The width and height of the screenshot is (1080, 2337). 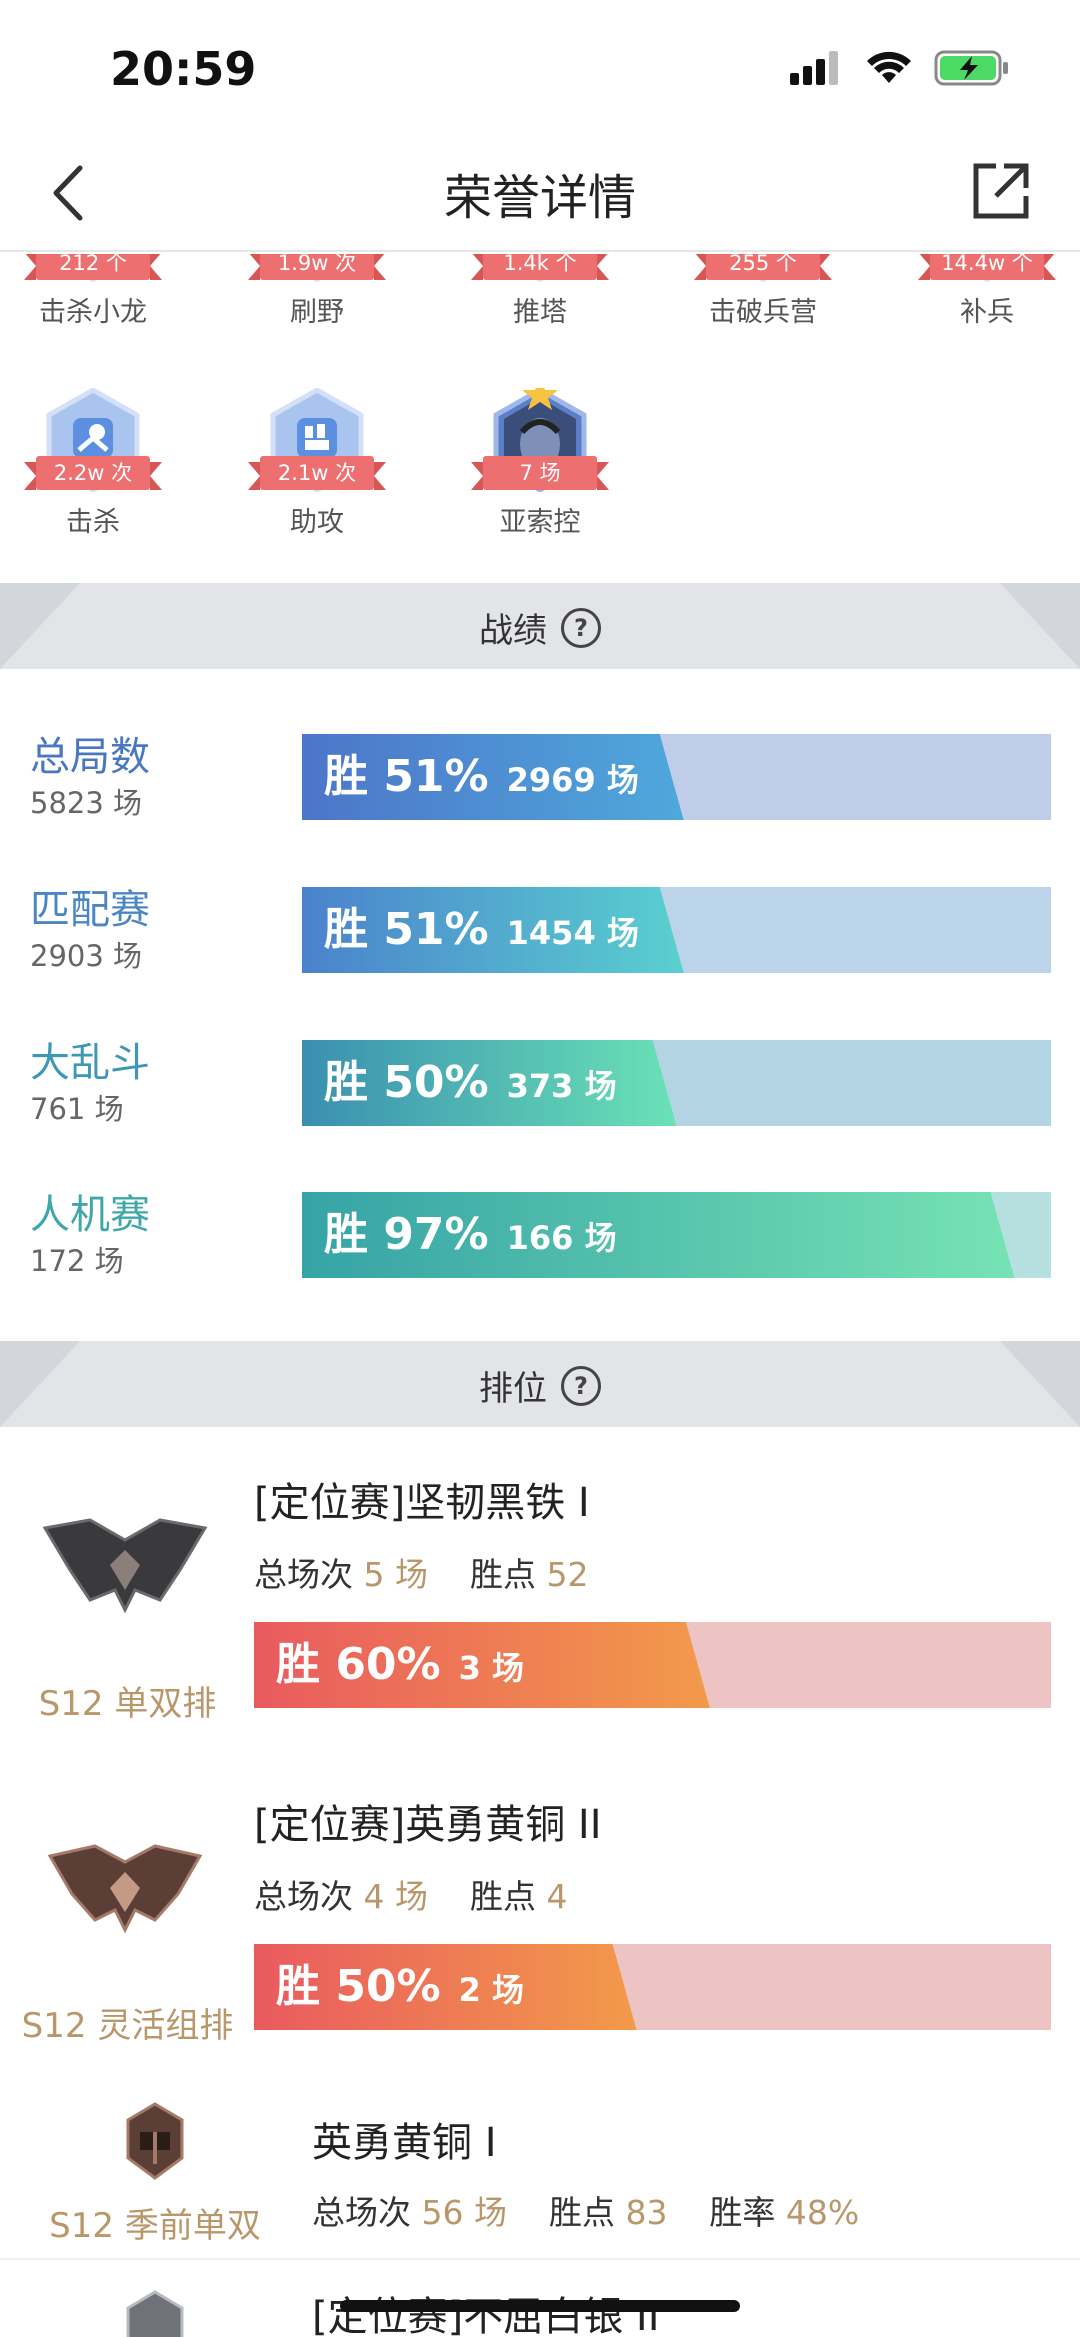 What do you see at coordinates (77, 1109) in the screenshot?
I see `record-total: 761 场` at bounding box center [77, 1109].